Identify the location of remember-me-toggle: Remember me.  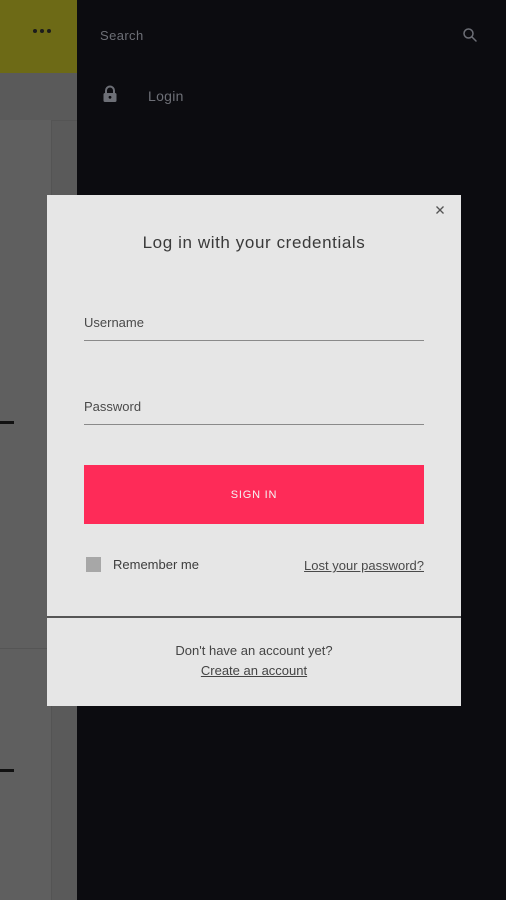
(142, 564).